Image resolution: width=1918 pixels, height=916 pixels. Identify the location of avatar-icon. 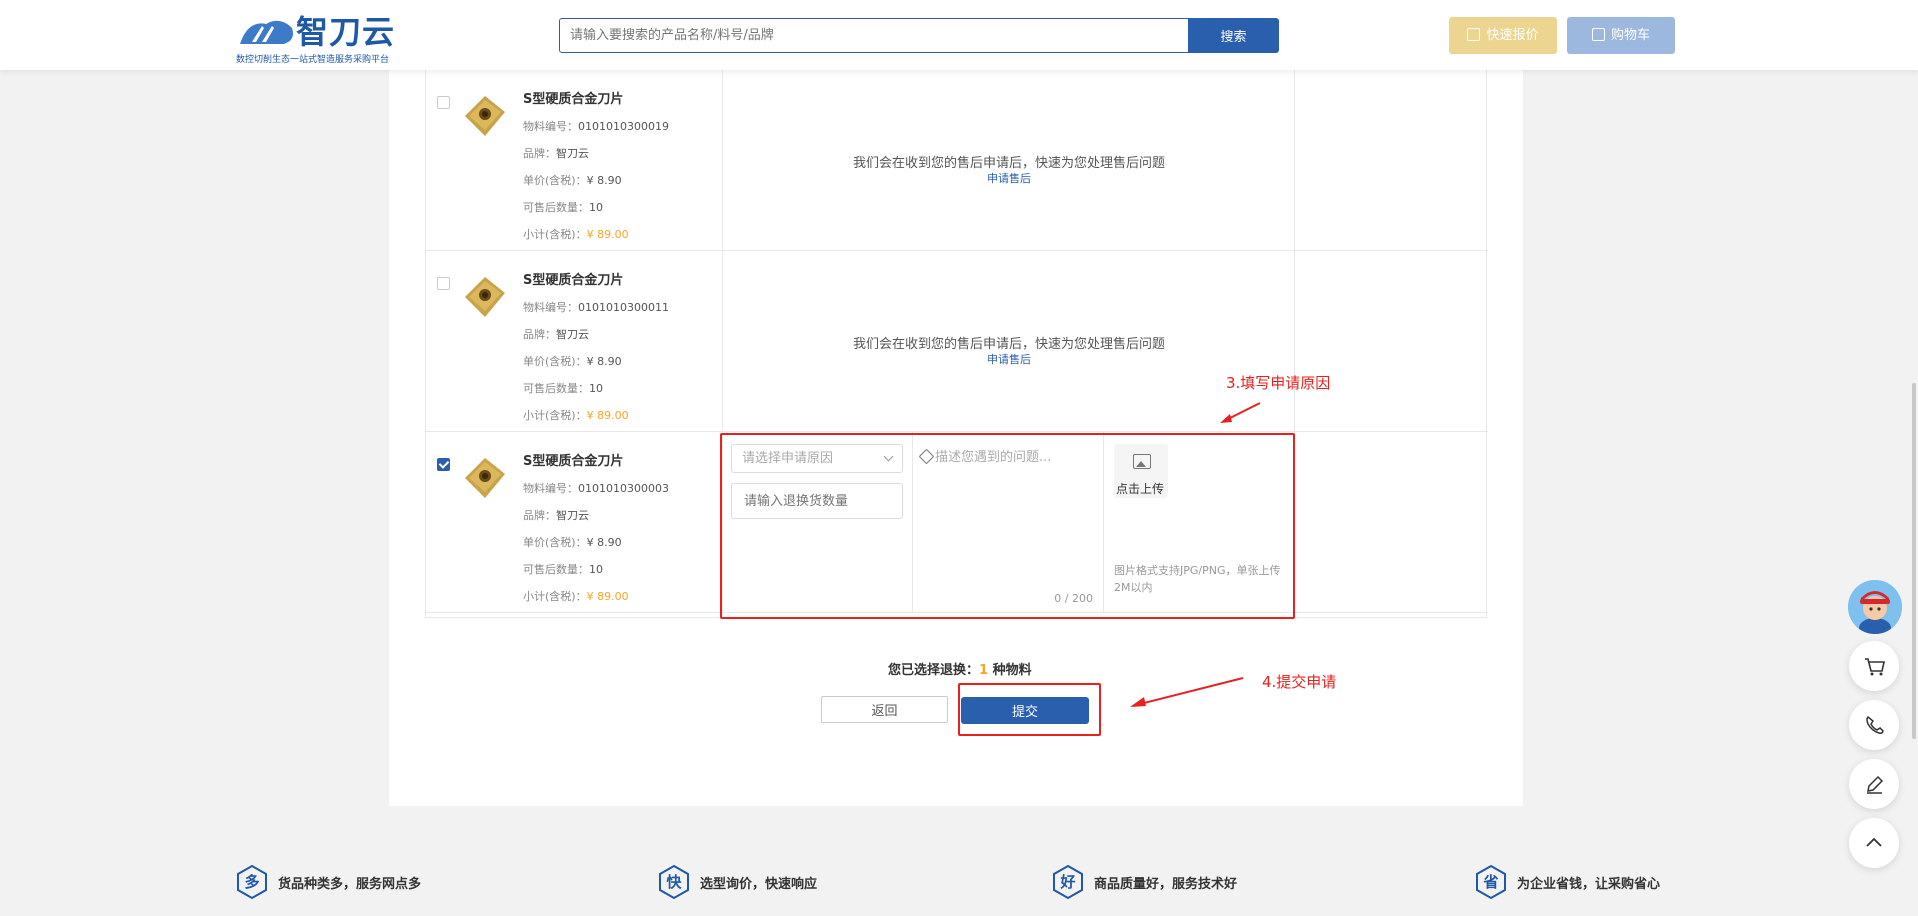
(1875, 607).